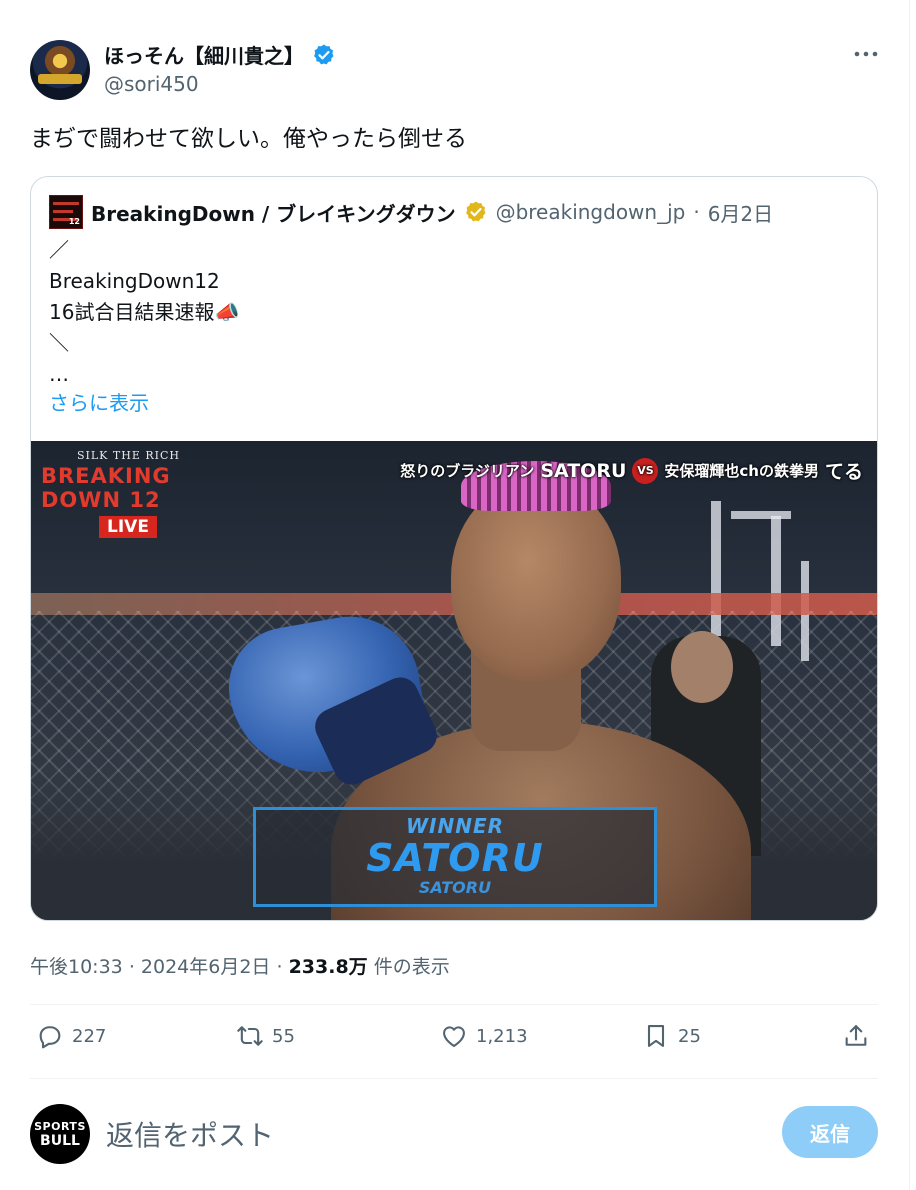 The width and height of the screenshot is (916, 1190). I want to click on repost-icon, so click(250, 1036).